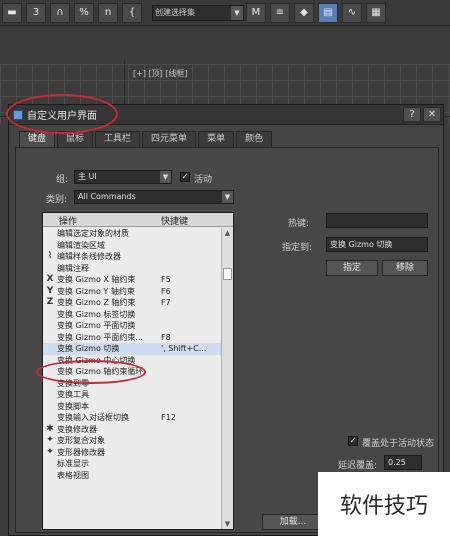  What do you see at coordinates (62, 180) in the screenshot?
I see `group-label: 组:` at bounding box center [62, 180].